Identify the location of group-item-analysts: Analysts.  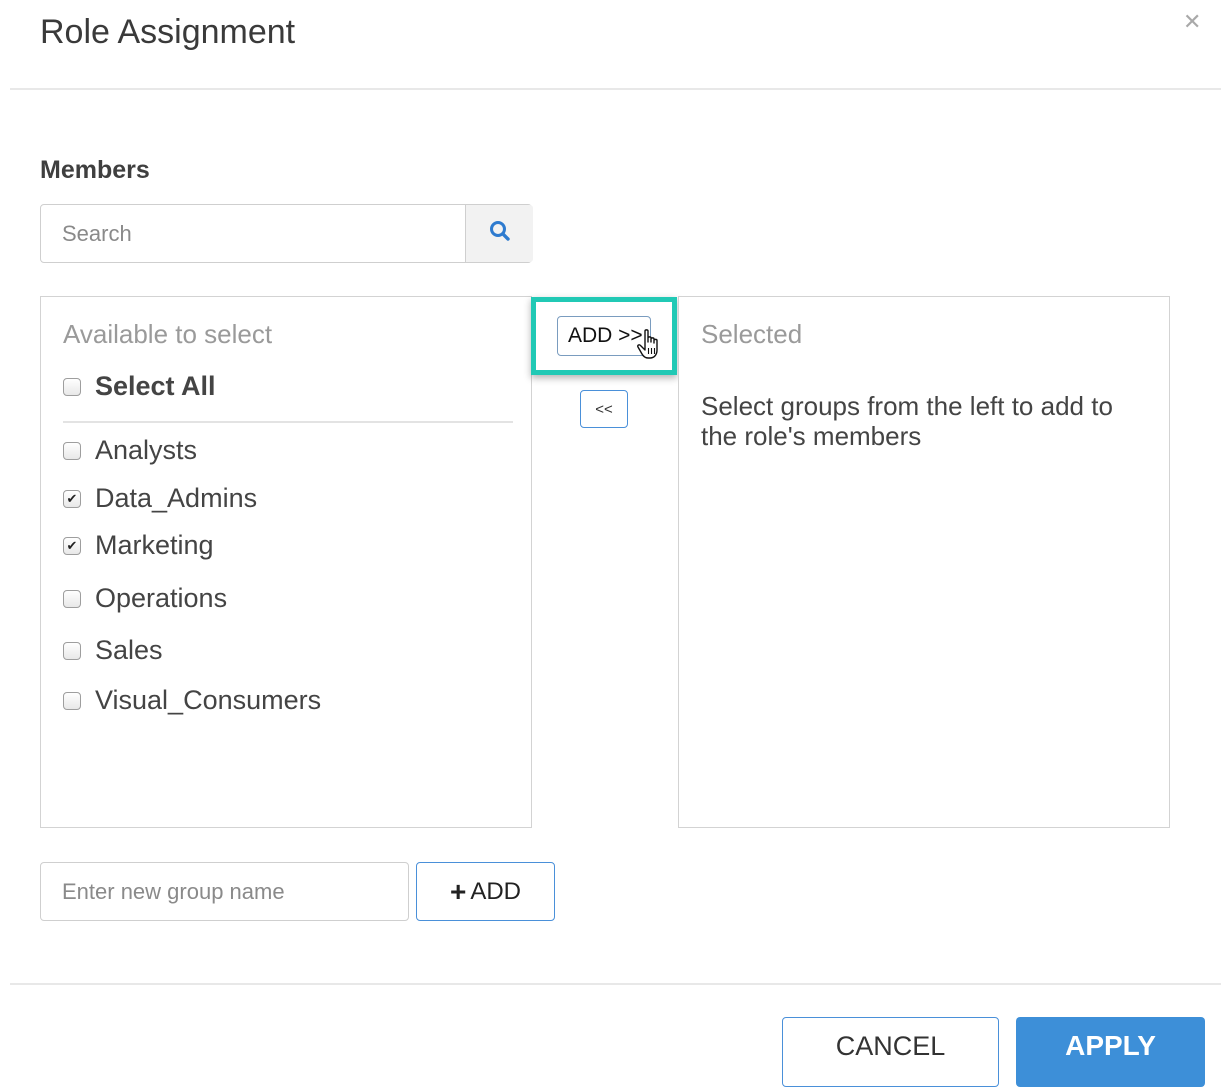
(130, 450).